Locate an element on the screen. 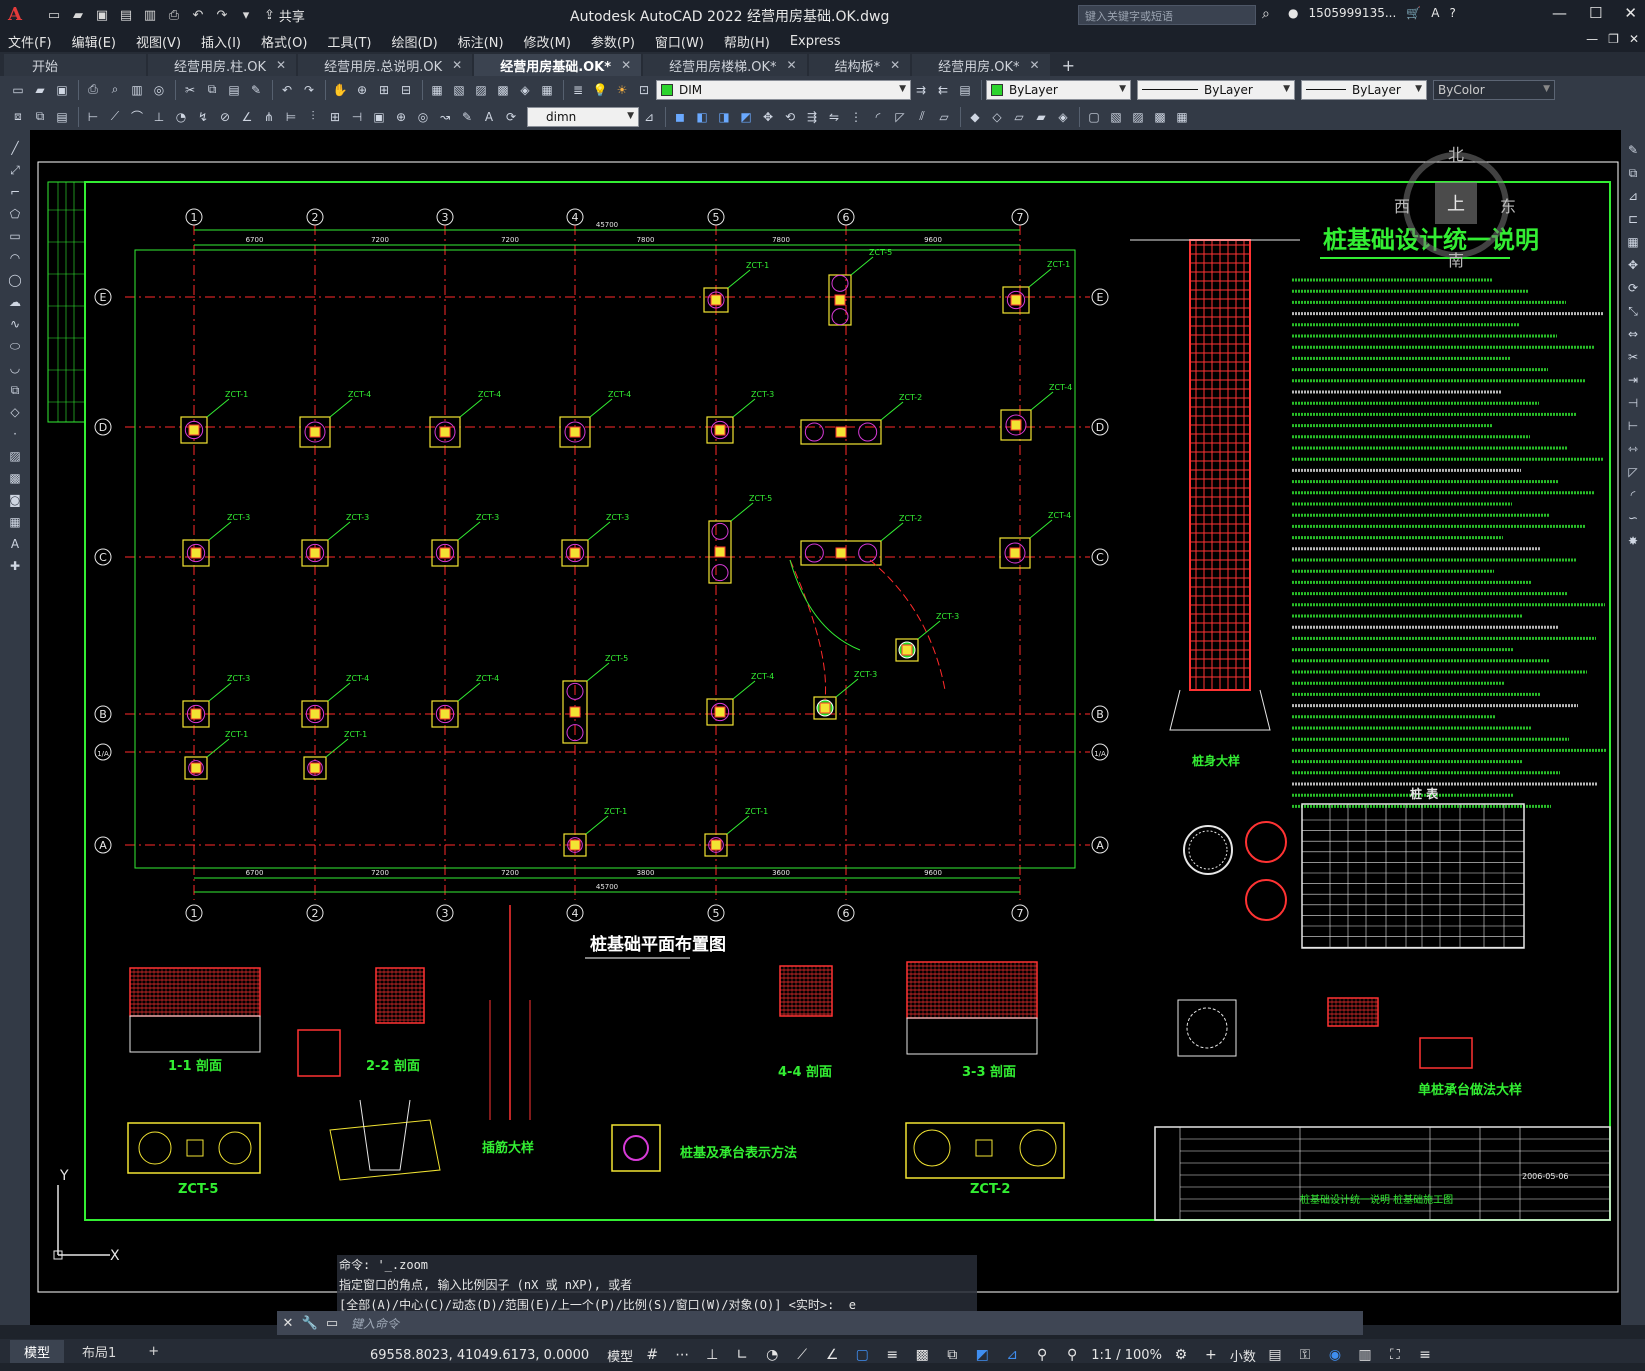 The width and height of the screenshot is (1645, 1371). coordinates-readout: 69558.8023, 41049.6173, 0.0000 is located at coordinates (479, 1355).